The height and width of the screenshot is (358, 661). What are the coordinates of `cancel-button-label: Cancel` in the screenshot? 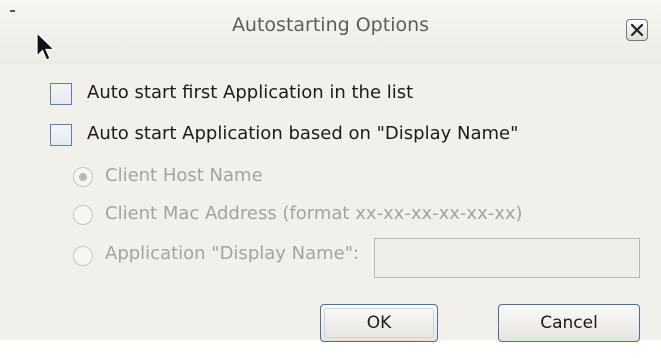 It's located at (569, 323).